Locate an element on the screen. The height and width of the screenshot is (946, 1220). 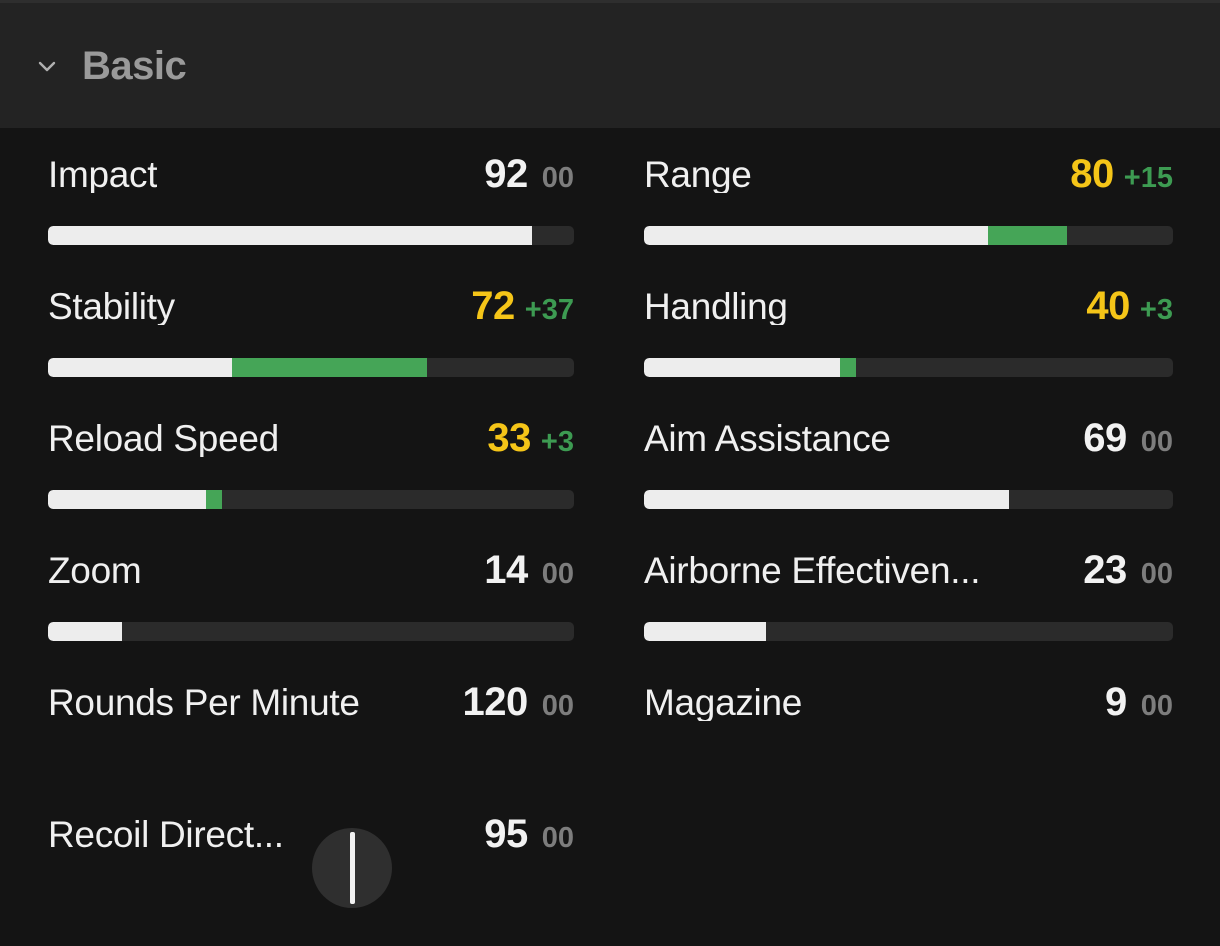
gauge-needle is located at coordinates (352, 868).